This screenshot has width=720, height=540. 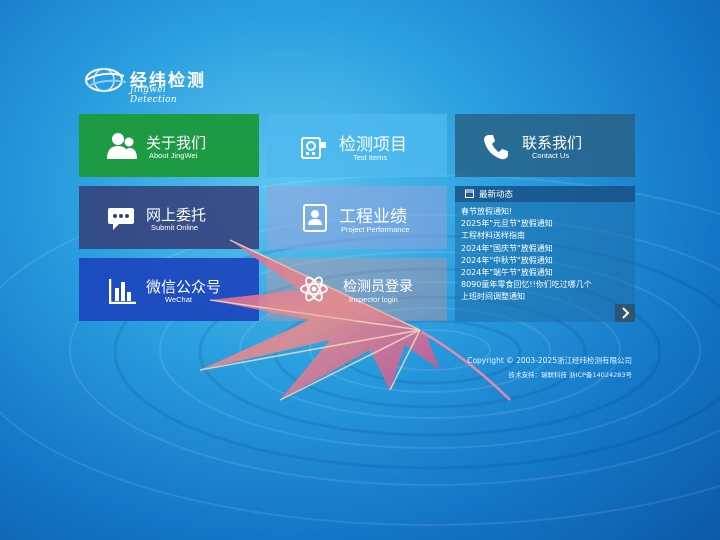 What do you see at coordinates (178, 299) in the screenshot?
I see `wechat-subtitle: WeChat` at bounding box center [178, 299].